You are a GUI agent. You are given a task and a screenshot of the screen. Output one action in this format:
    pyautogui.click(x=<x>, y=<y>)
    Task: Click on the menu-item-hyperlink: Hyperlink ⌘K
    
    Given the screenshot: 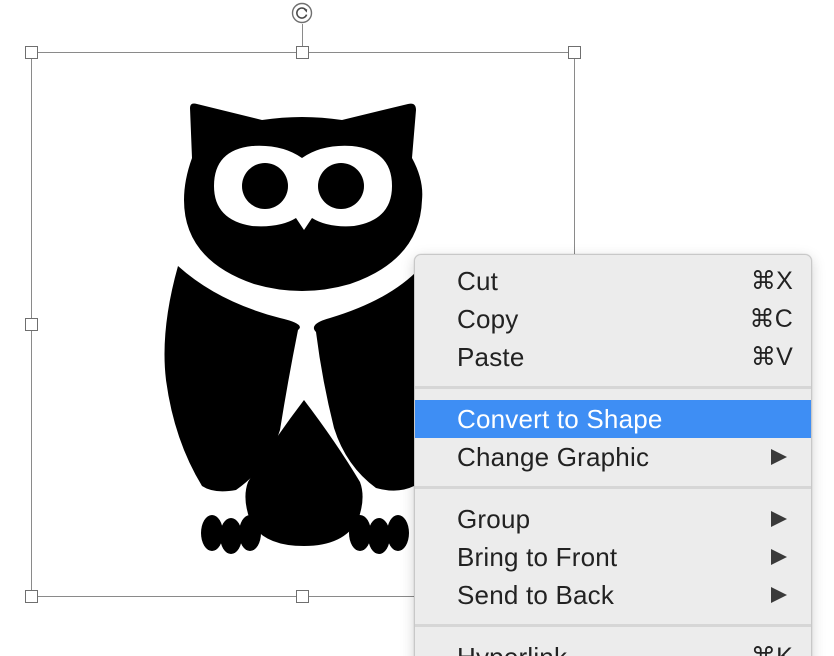 What is the action you would take?
    pyautogui.click(x=613, y=647)
    